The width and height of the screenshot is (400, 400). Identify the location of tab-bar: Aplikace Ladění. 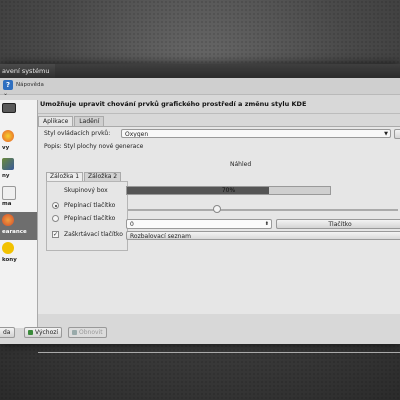
(71, 121).